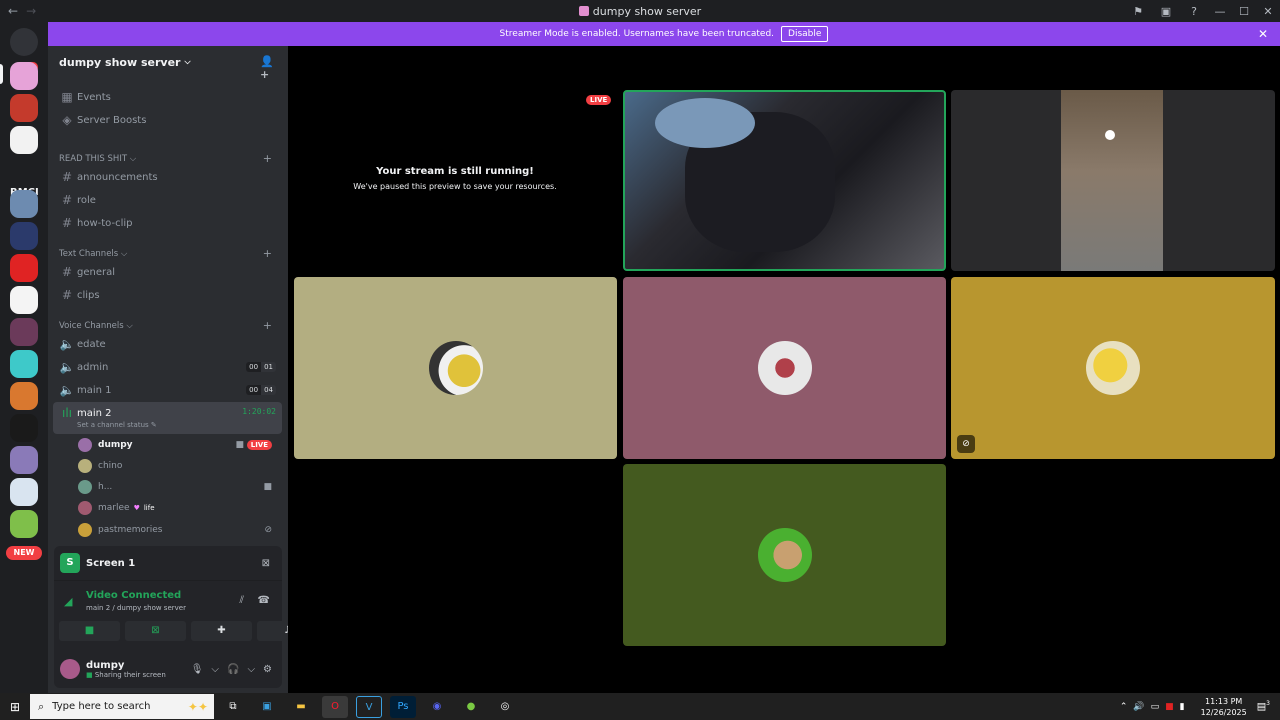 The image size is (1280, 720). What do you see at coordinates (335, 706) in the screenshot?
I see `opera-icon: O` at bounding box center [335, 706].